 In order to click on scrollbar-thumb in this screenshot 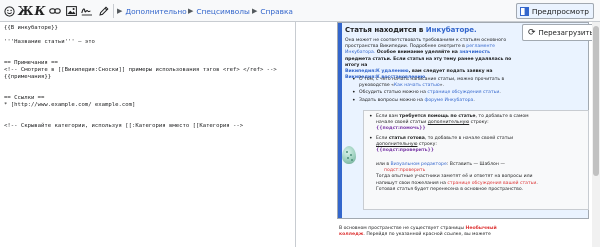, I will do `click(596, 101)`.